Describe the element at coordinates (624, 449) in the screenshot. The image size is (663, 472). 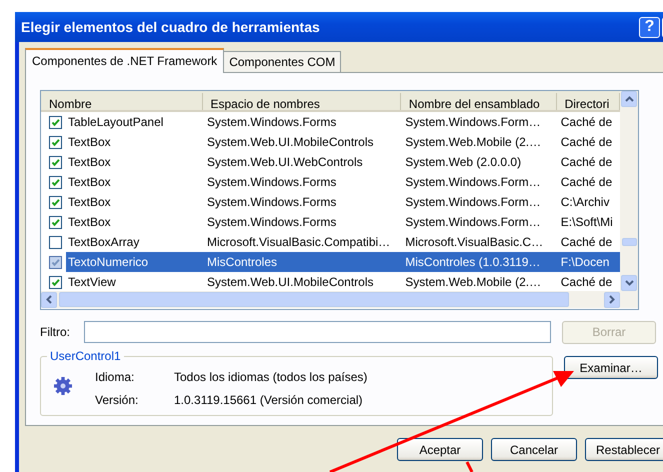
I see `dialog-button: Restablecer` at that location.